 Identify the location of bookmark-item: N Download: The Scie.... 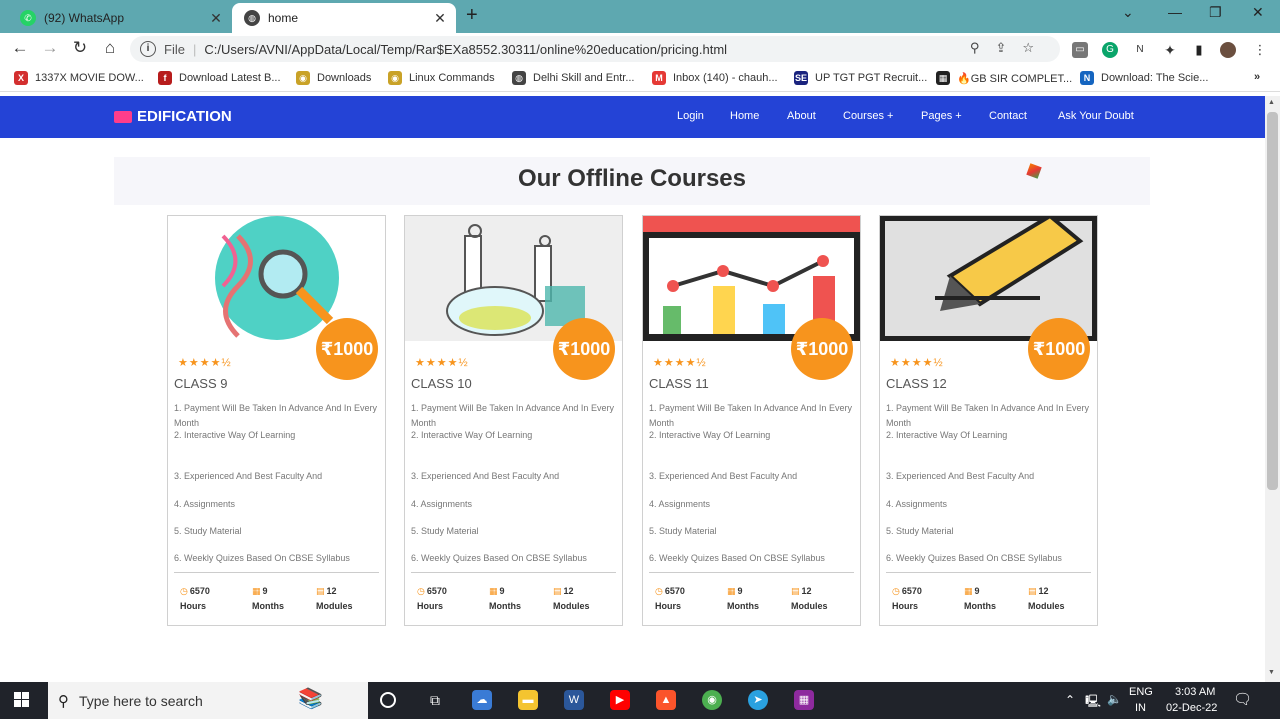
(1144, 78).